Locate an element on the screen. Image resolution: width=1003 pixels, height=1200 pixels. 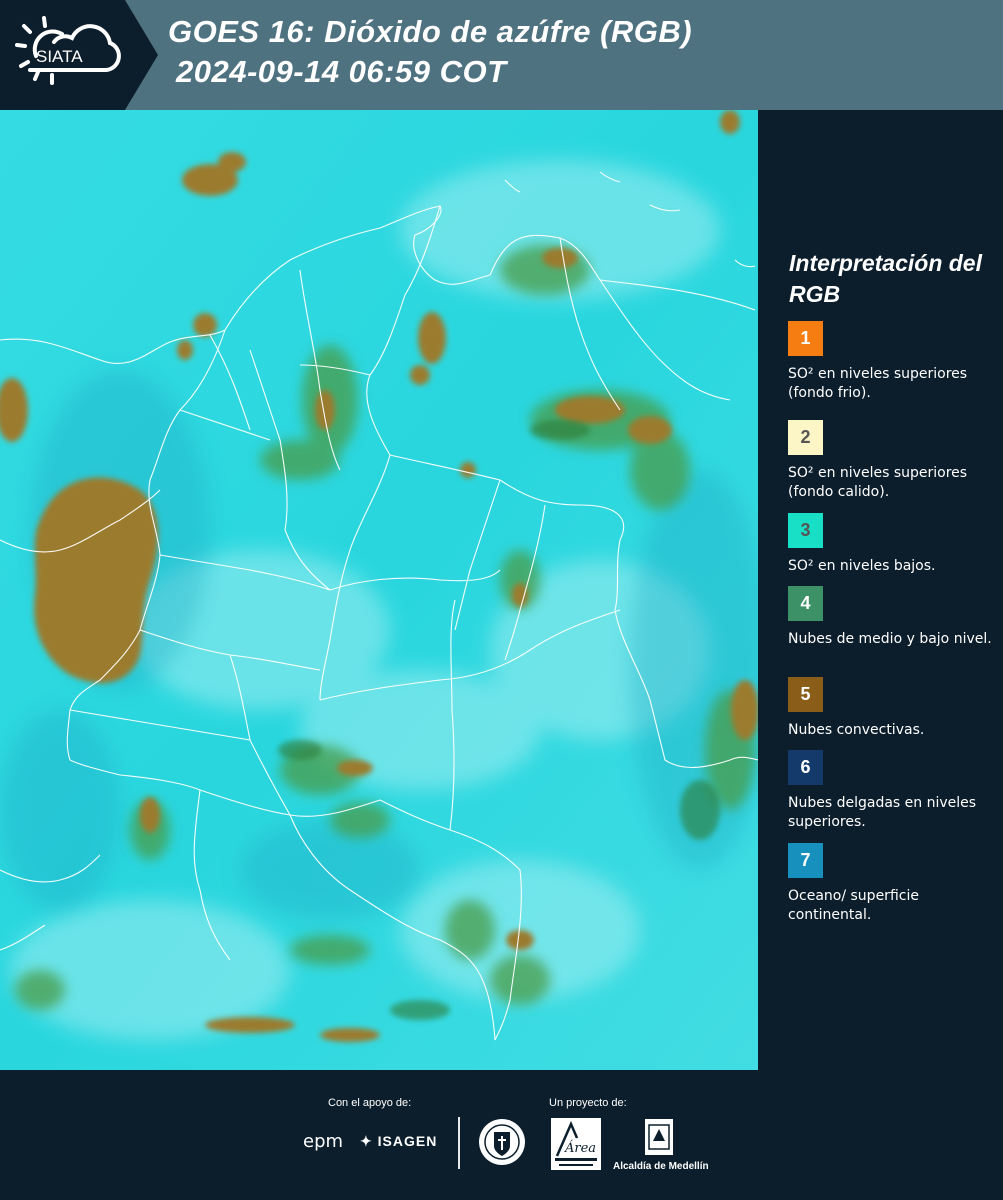
siata-logo-text: SIATA is located at coordinates (59, 56).